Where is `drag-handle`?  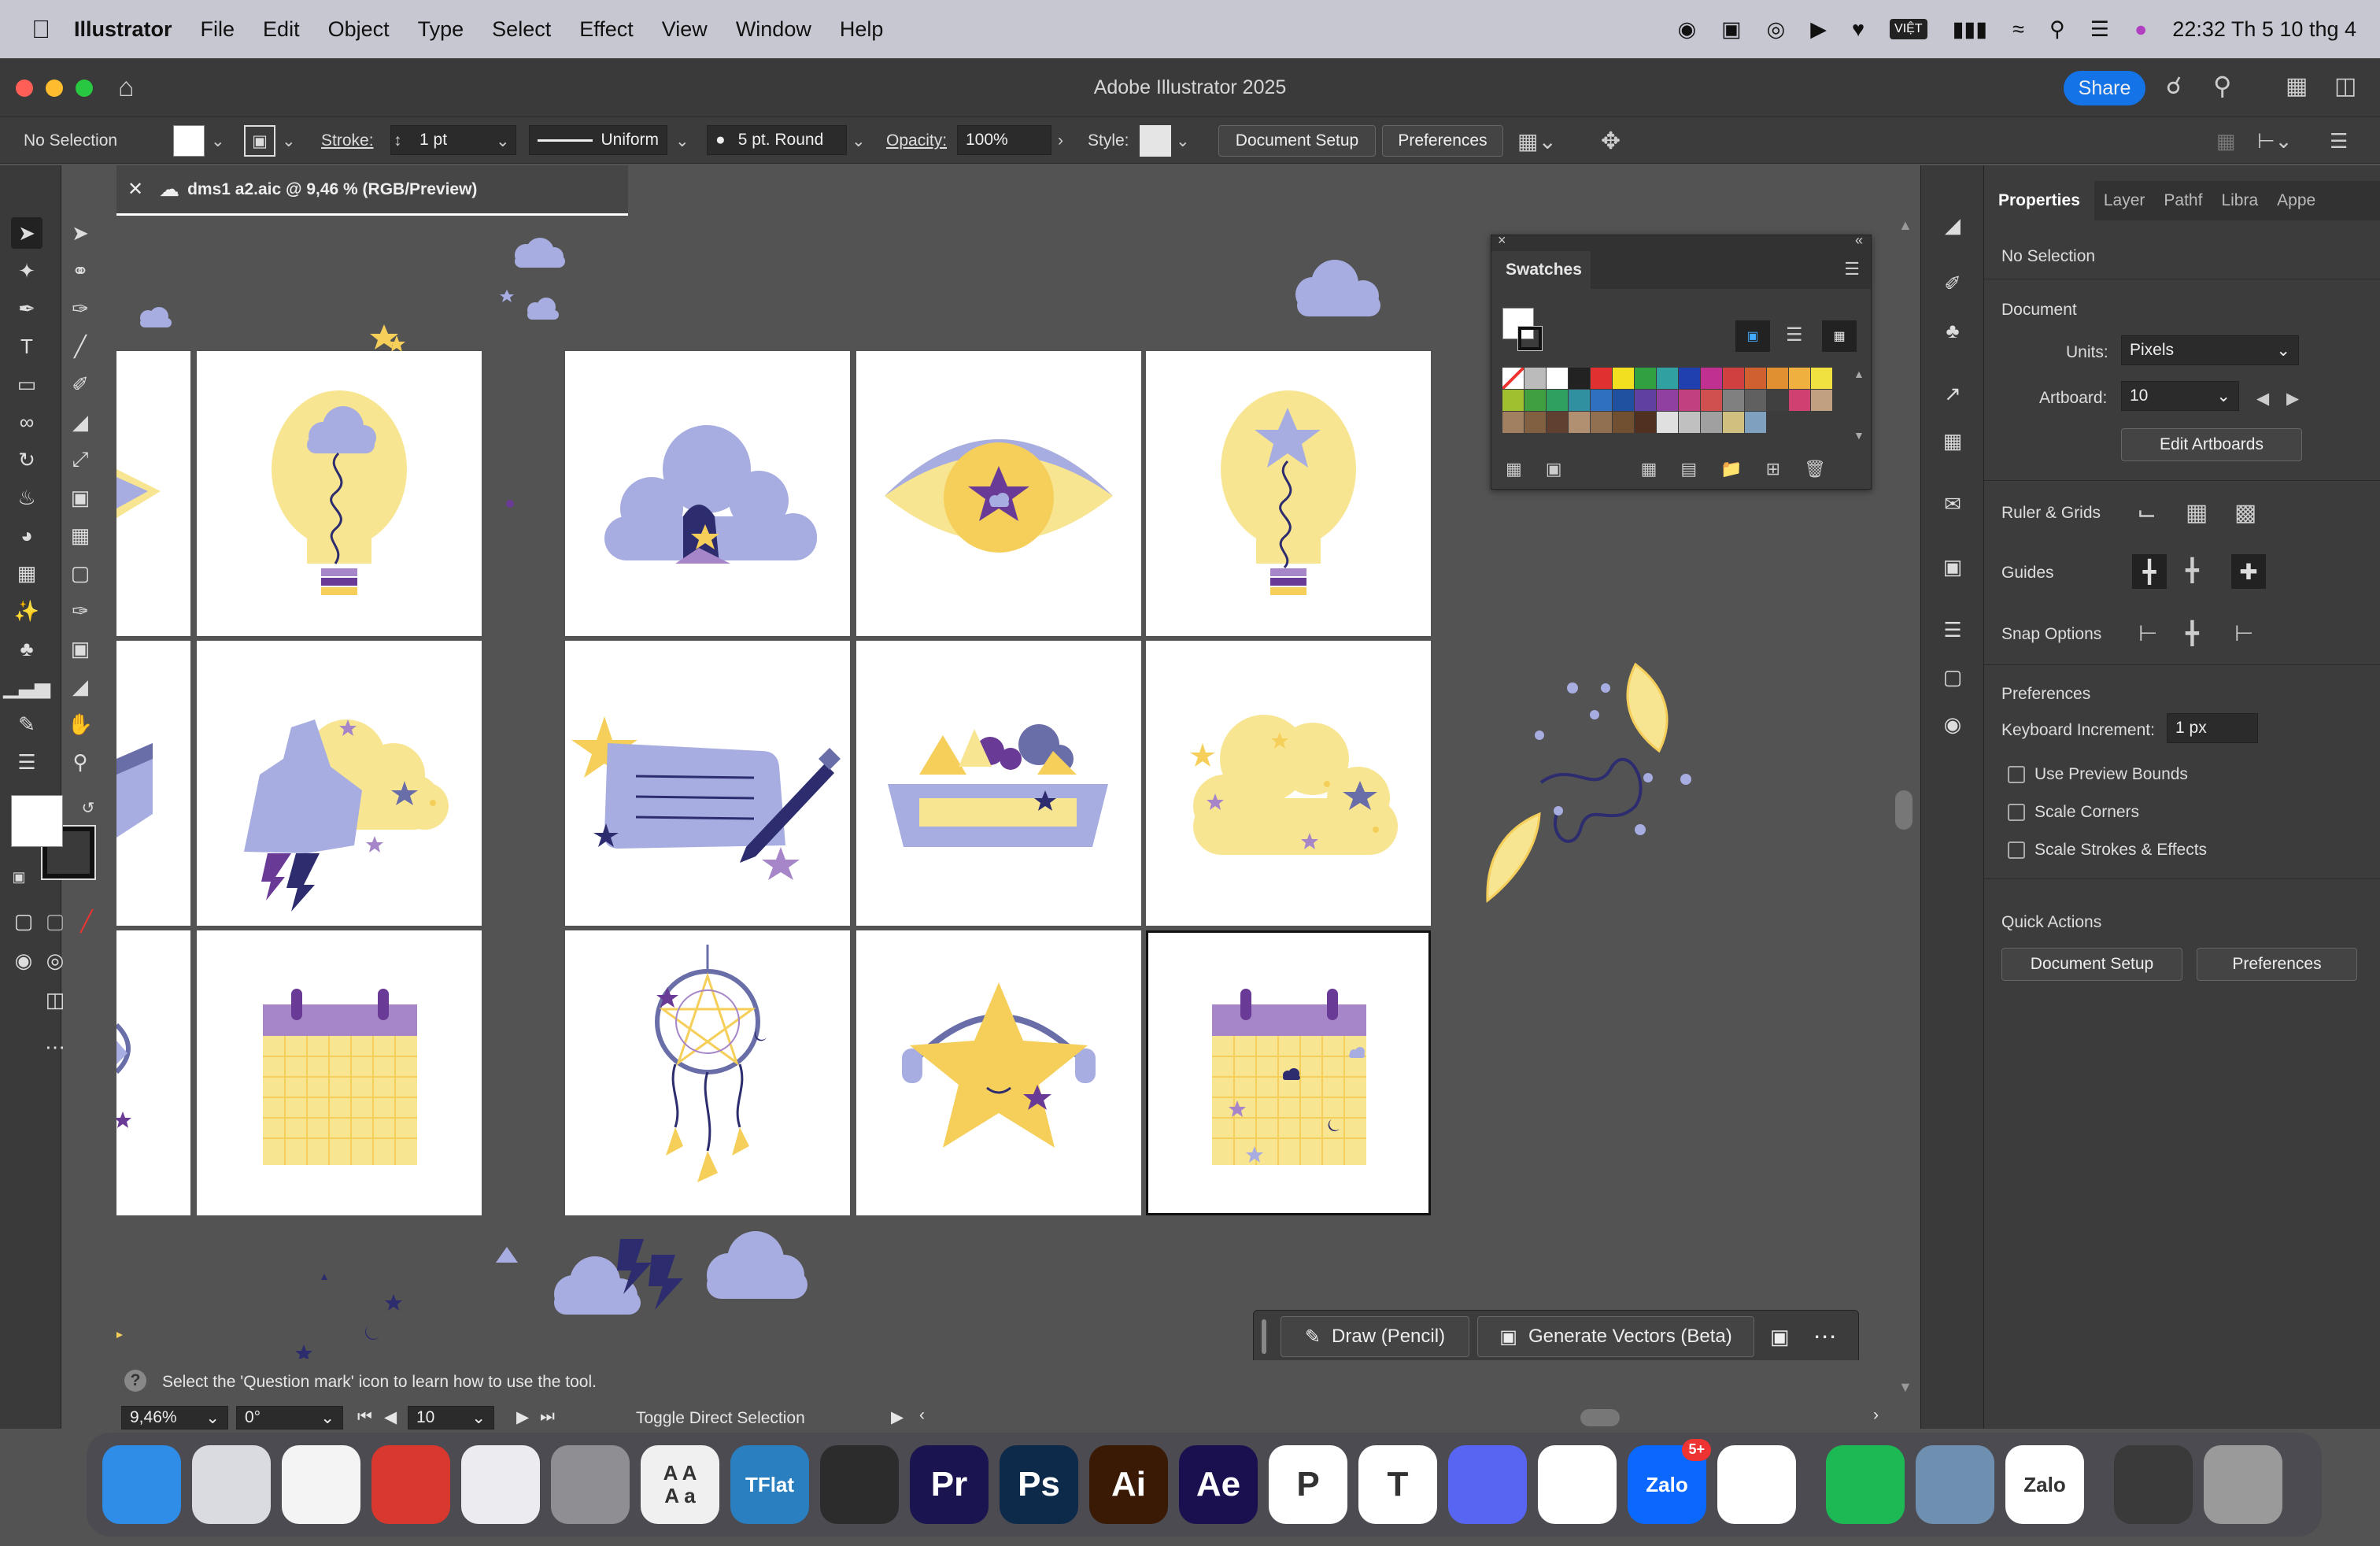
drag-handle is located at coordinates (1264, 1336).